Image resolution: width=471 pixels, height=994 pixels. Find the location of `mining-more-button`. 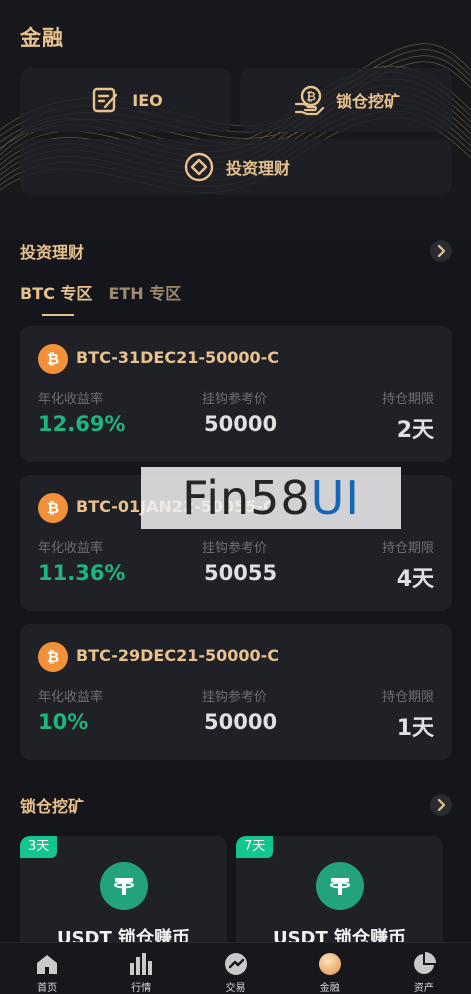

mining-more-button is located at coordinates (441, 805).